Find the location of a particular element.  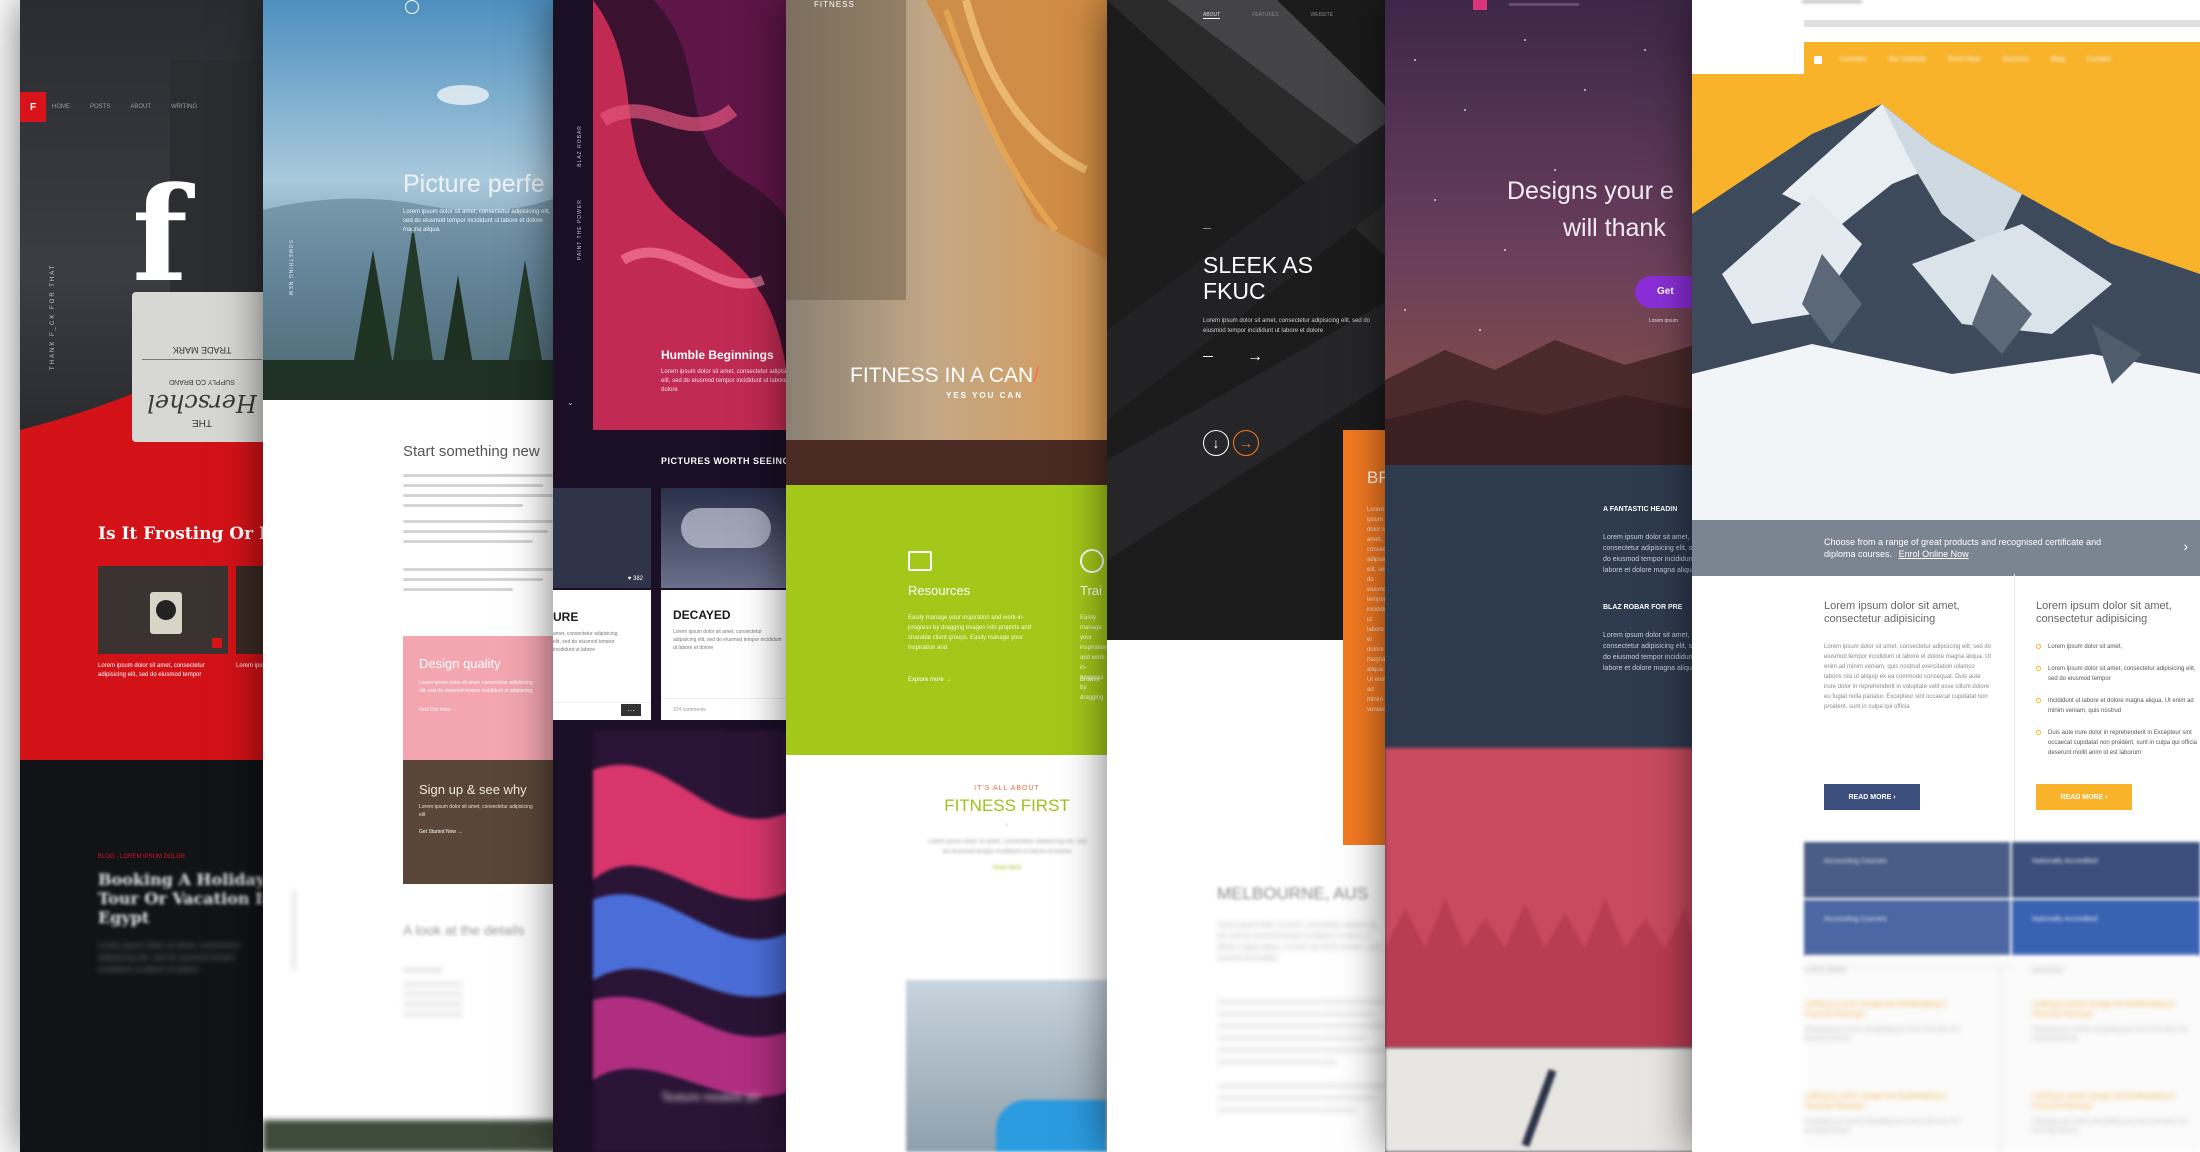

nav-item-posts: POSTS is located at coordinates (100, 107).